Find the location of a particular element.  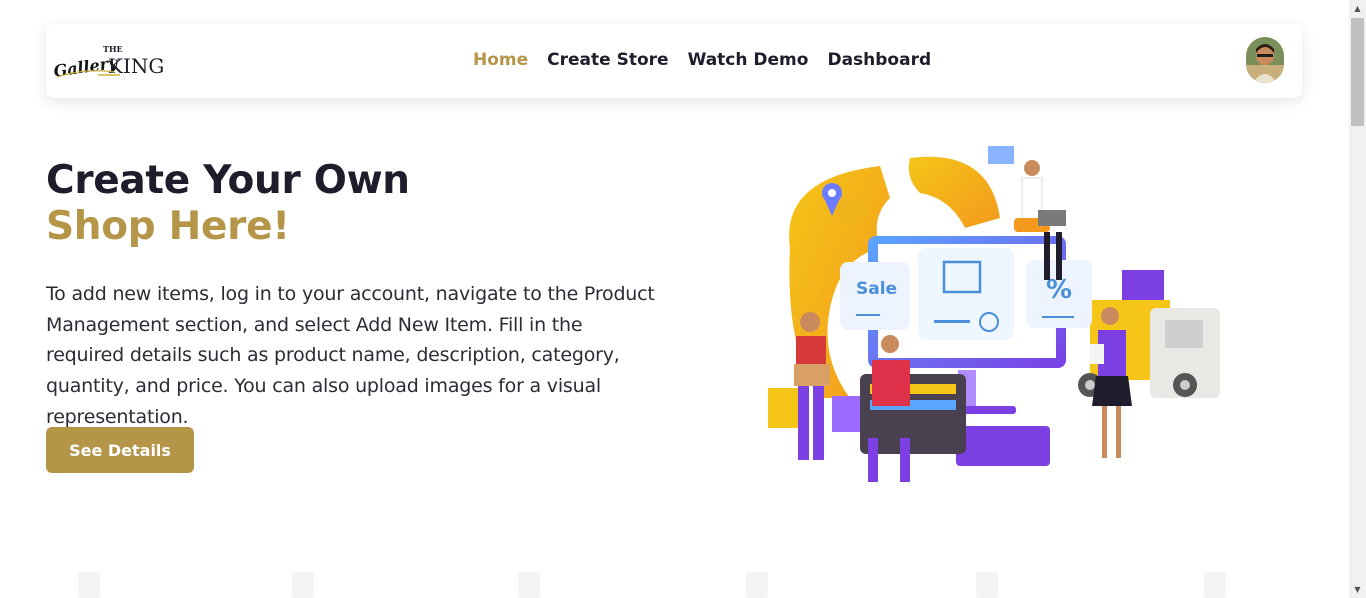

nav-links: Home Create Store Watch Demo Dashboard is located at coordinates (702, 60).